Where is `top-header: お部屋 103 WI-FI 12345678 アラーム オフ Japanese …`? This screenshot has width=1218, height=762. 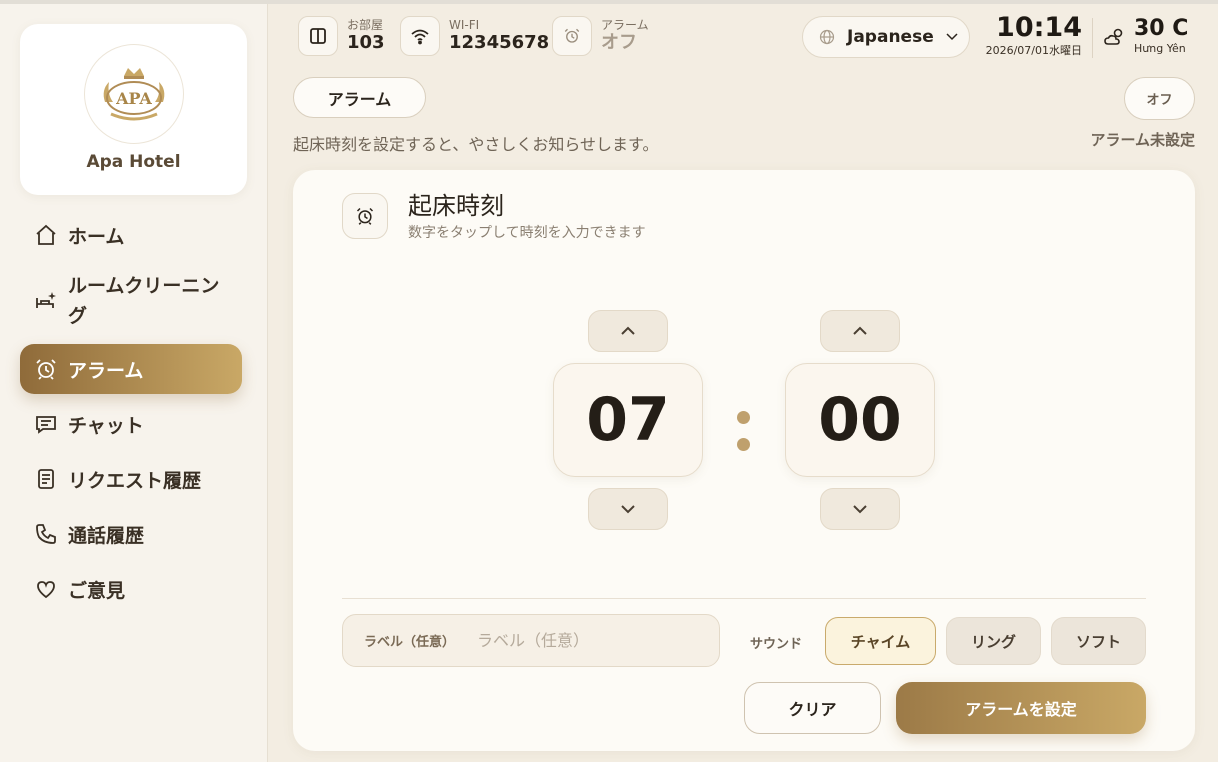
top-header: お部屋 103 WI-FI 12345678 アラーム オフ Japanese … is located at coordinates (743, 37).